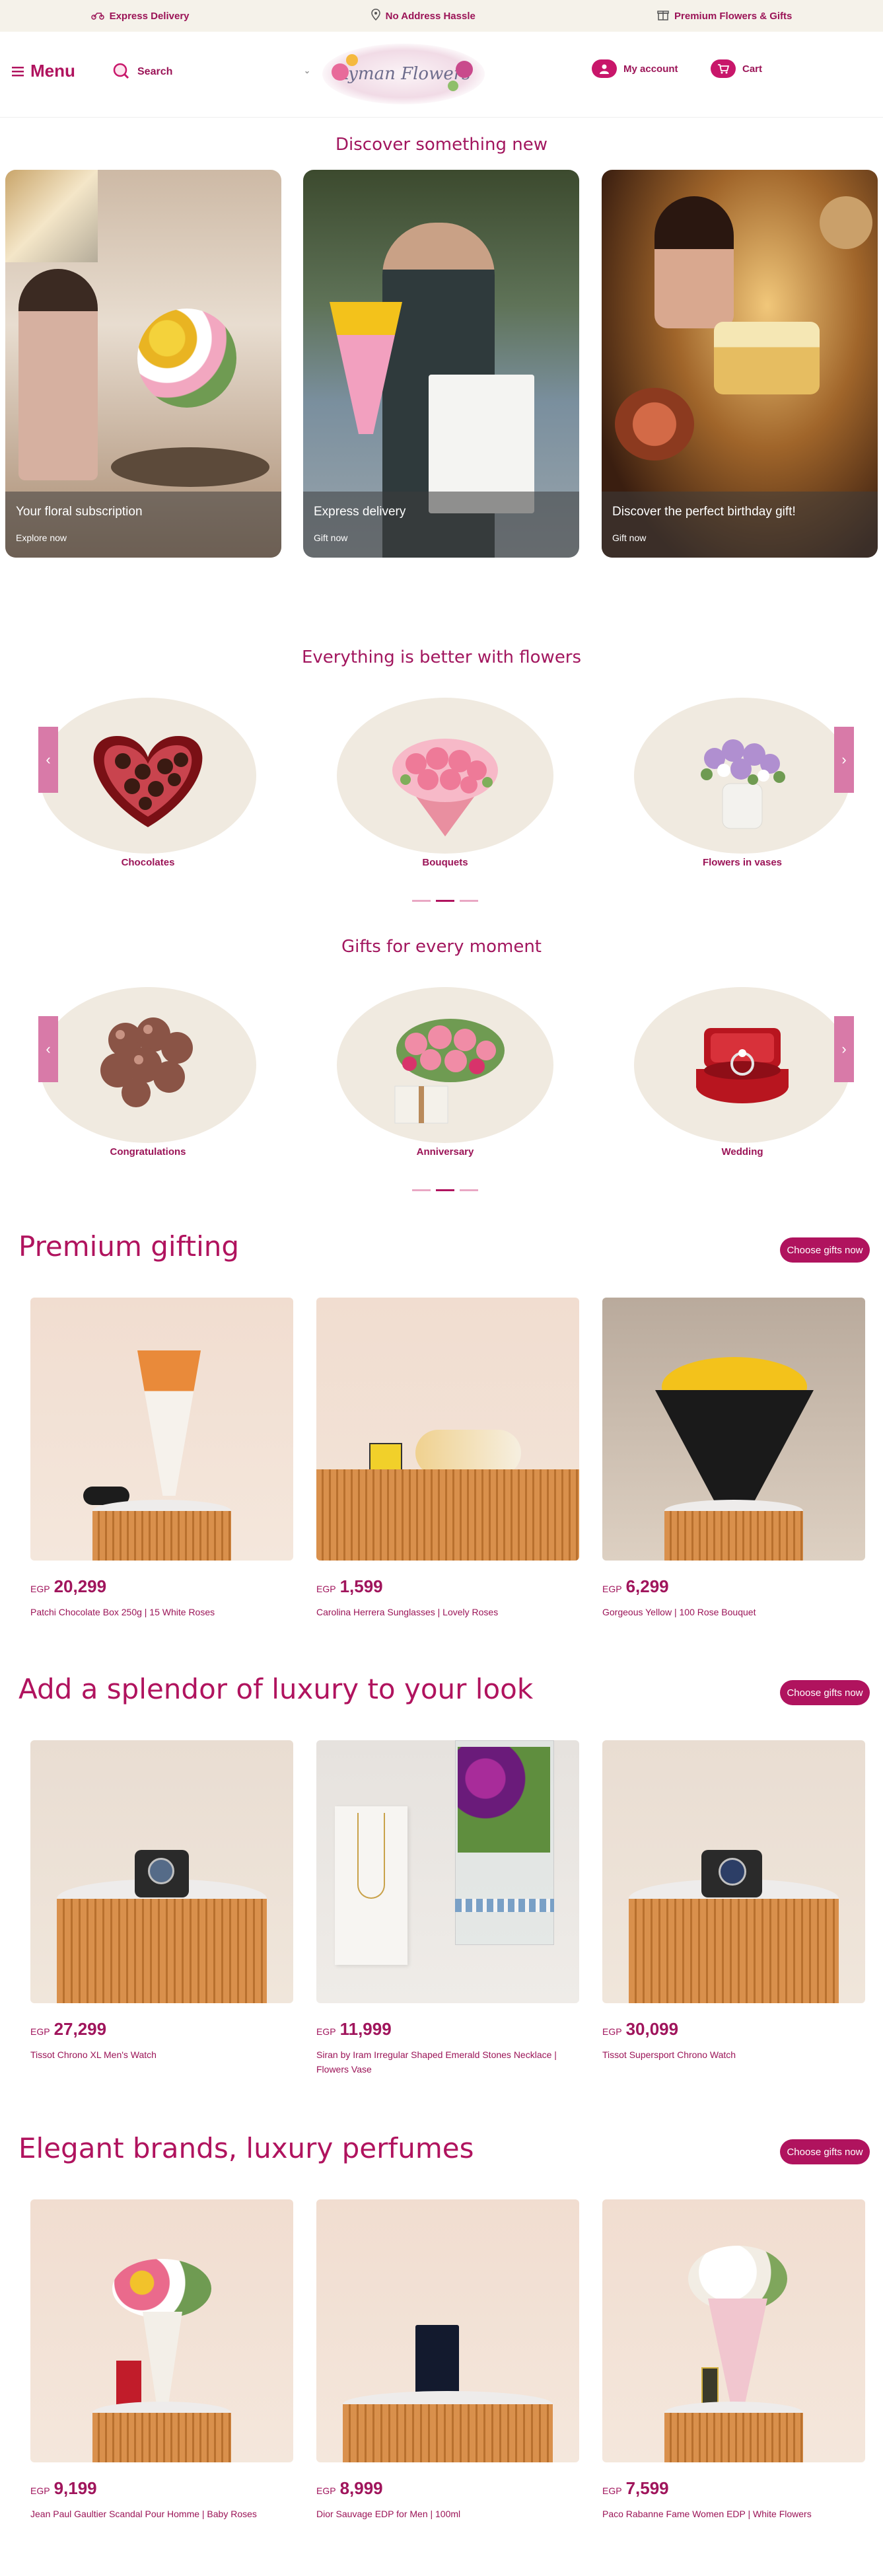  Describe the element at coordinates (143, 364) in the screenshot. I see `discover-card-subscription: Your floral subscription Explore now` at that location.